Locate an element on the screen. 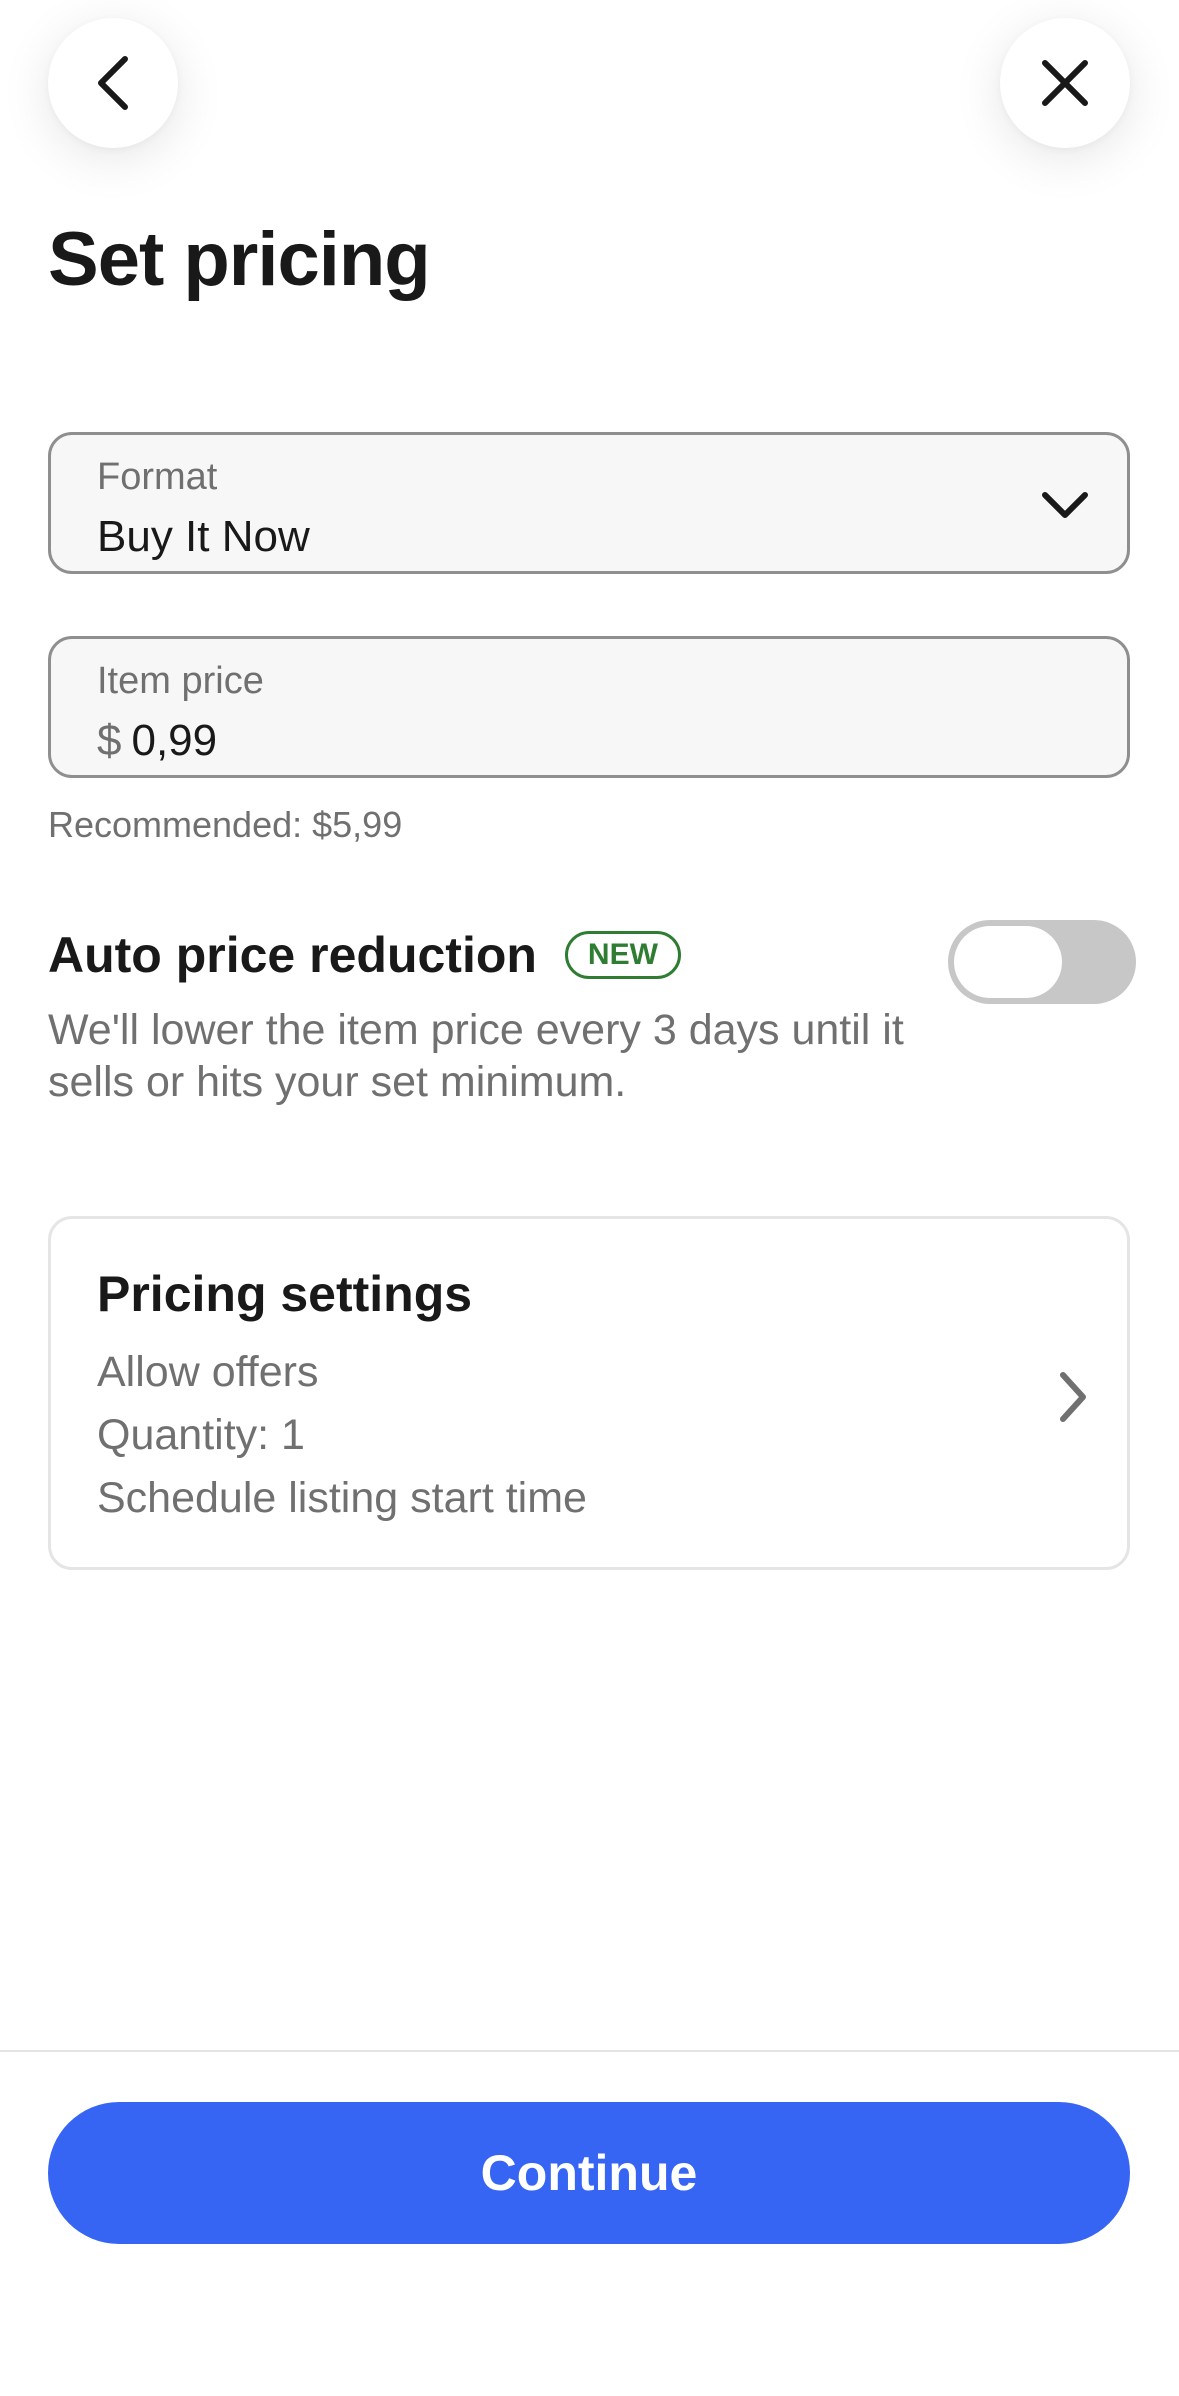 The image size is (1179, 2396). back-button is located at coordinates (113, 83).